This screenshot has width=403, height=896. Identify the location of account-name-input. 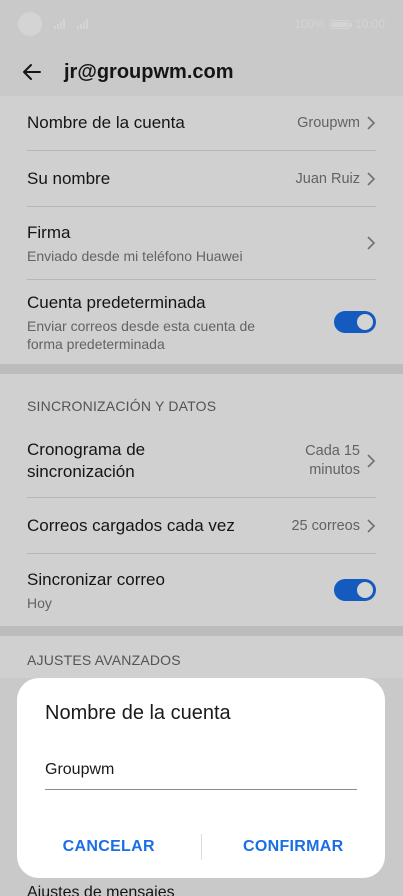
(201, 775).